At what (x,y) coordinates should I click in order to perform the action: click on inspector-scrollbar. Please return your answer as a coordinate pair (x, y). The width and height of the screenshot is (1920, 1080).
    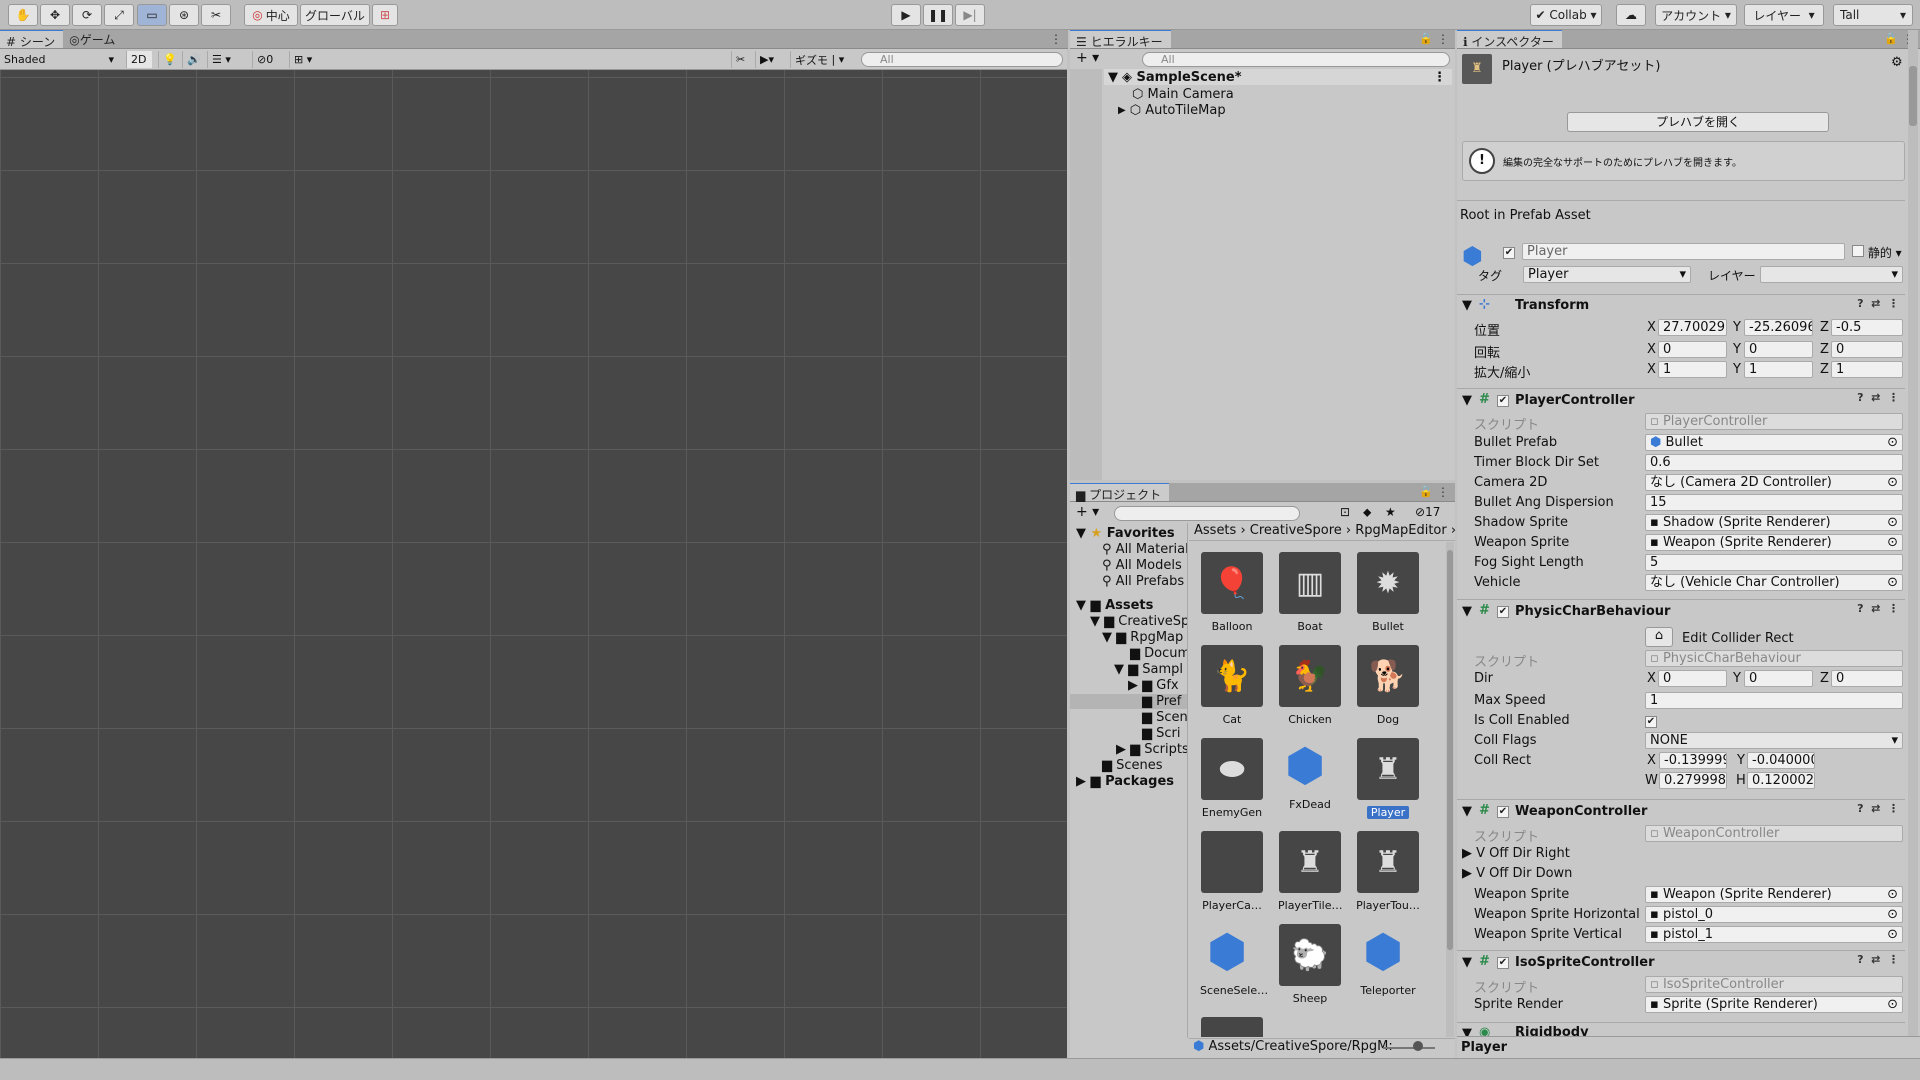
    Looking at the image, I should click on (1913, 533).